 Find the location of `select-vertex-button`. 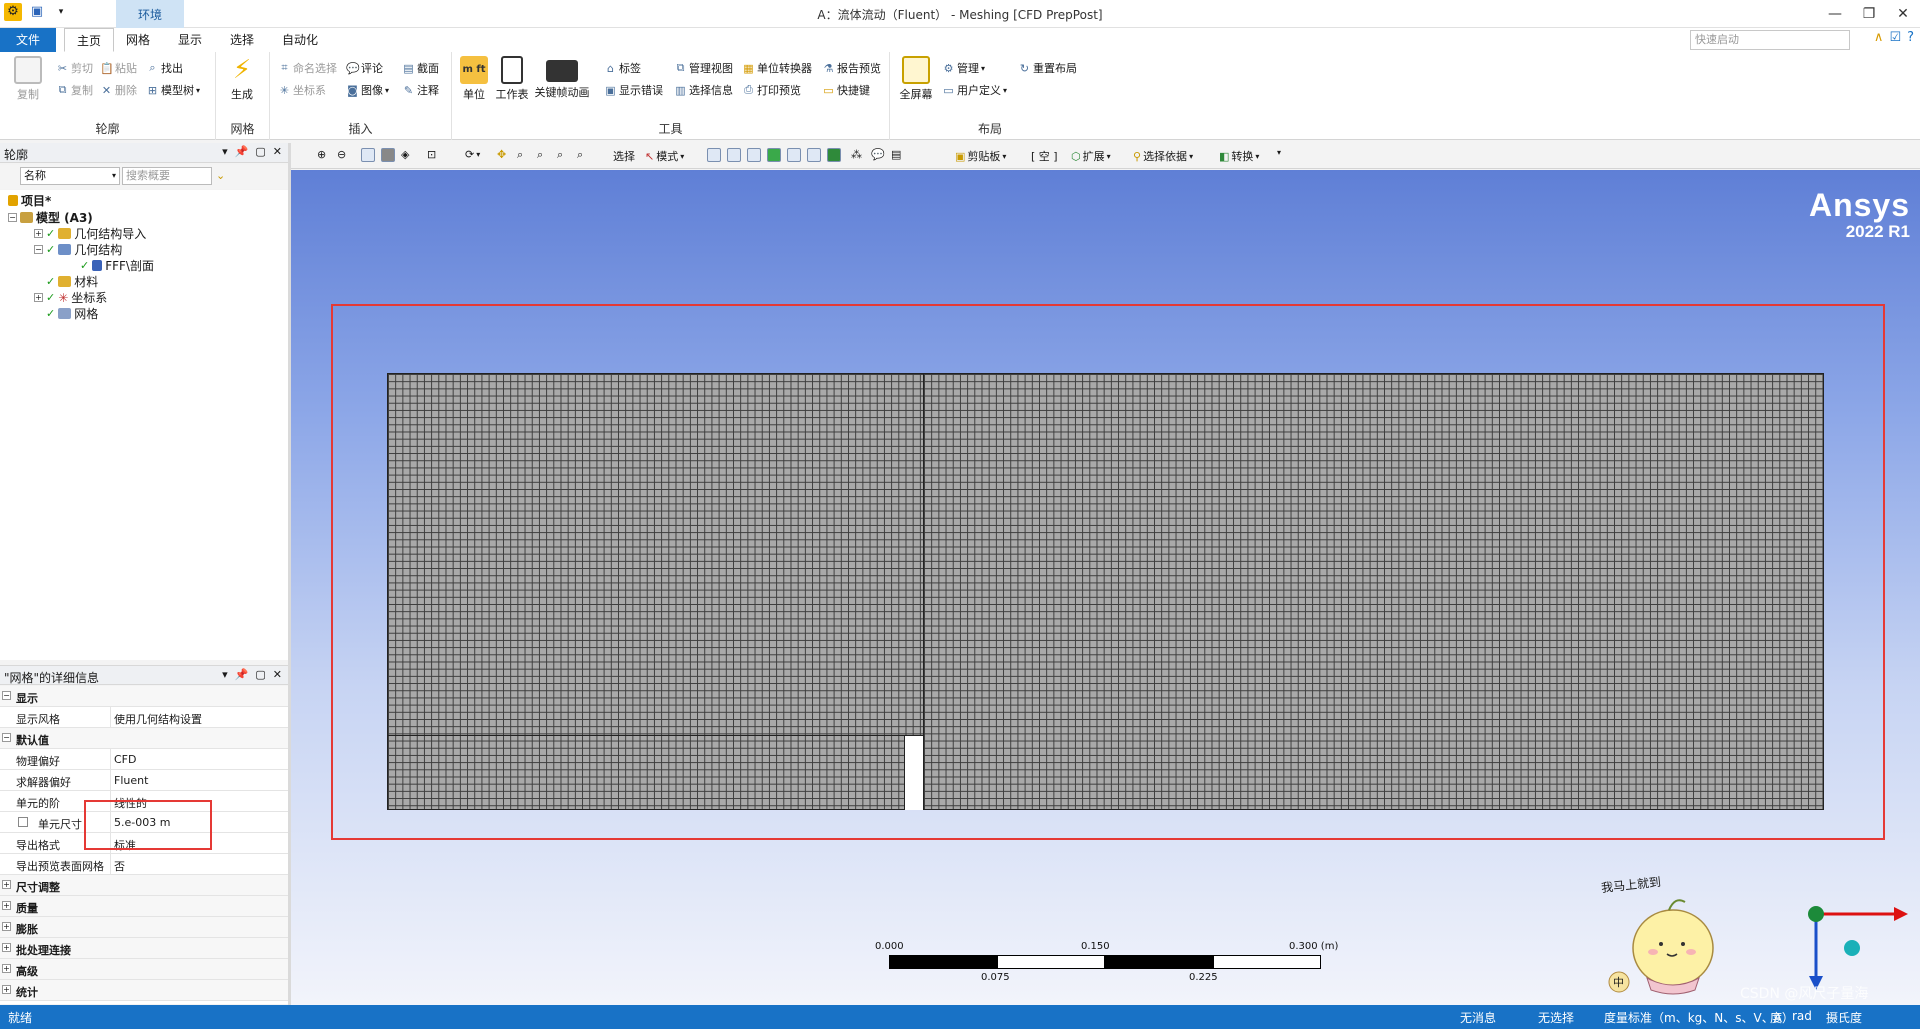

select-vertex-button is located at coordinates (714, 155).